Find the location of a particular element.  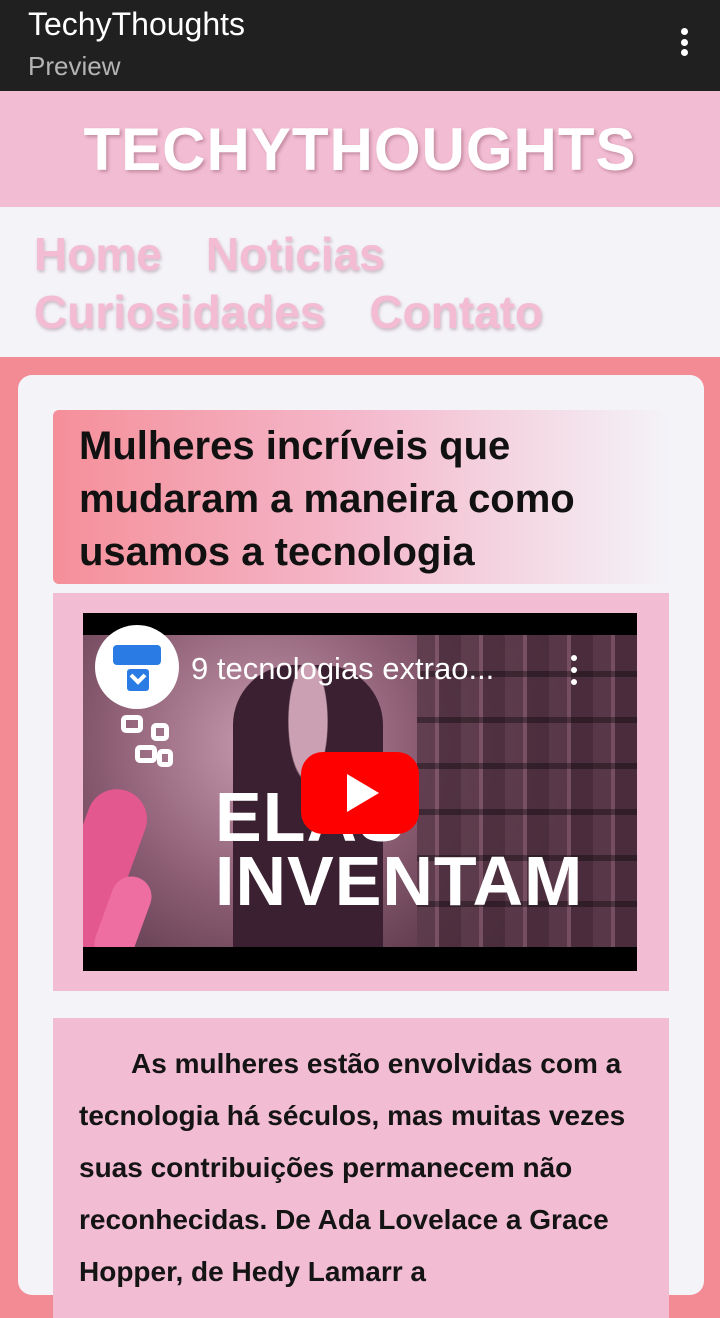

nav-row: Curiosidades Contato is located at coordinates (360, 312).